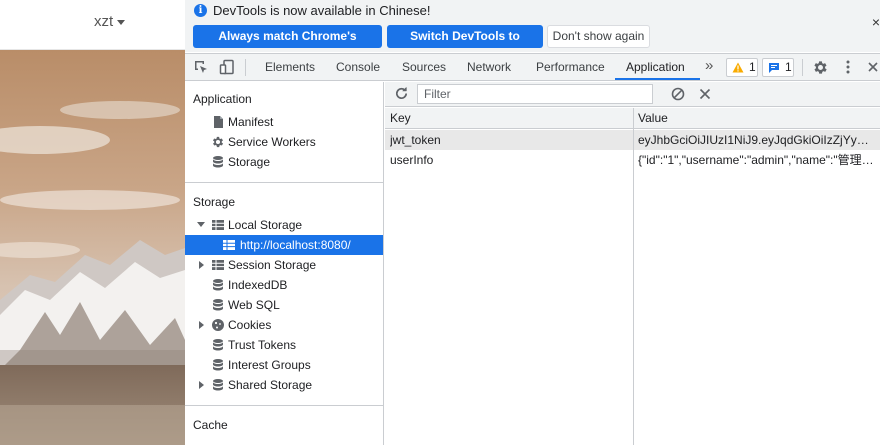 Image resolution: width=880 pixels, height=445 pixels. I want to click on gear-icon, so click(218, 142).